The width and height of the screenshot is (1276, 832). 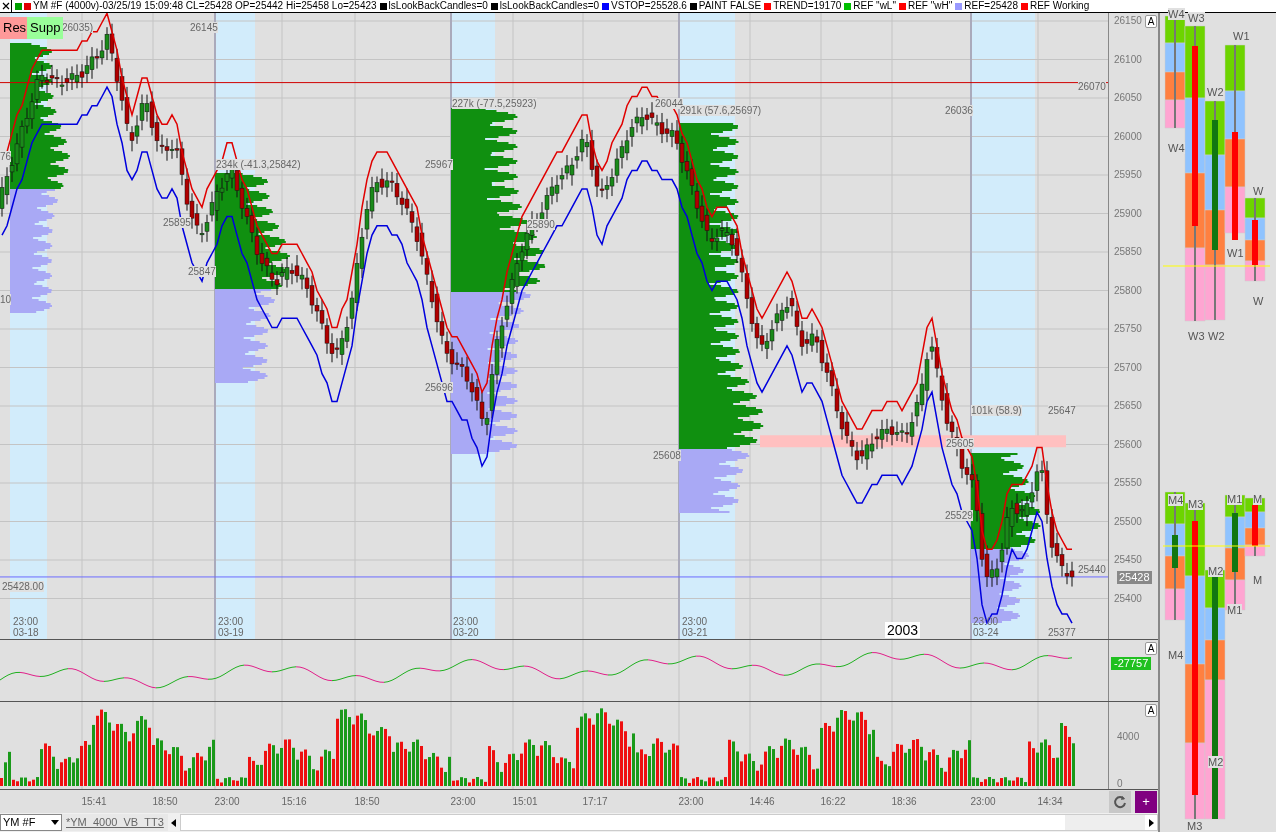 I want to click on time-label: 15:01, so click(x=525, y=801).